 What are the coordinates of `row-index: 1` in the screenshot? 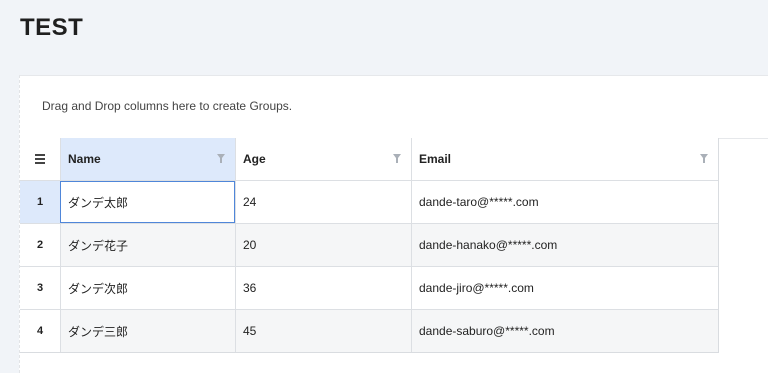 It's located at (40, 202).